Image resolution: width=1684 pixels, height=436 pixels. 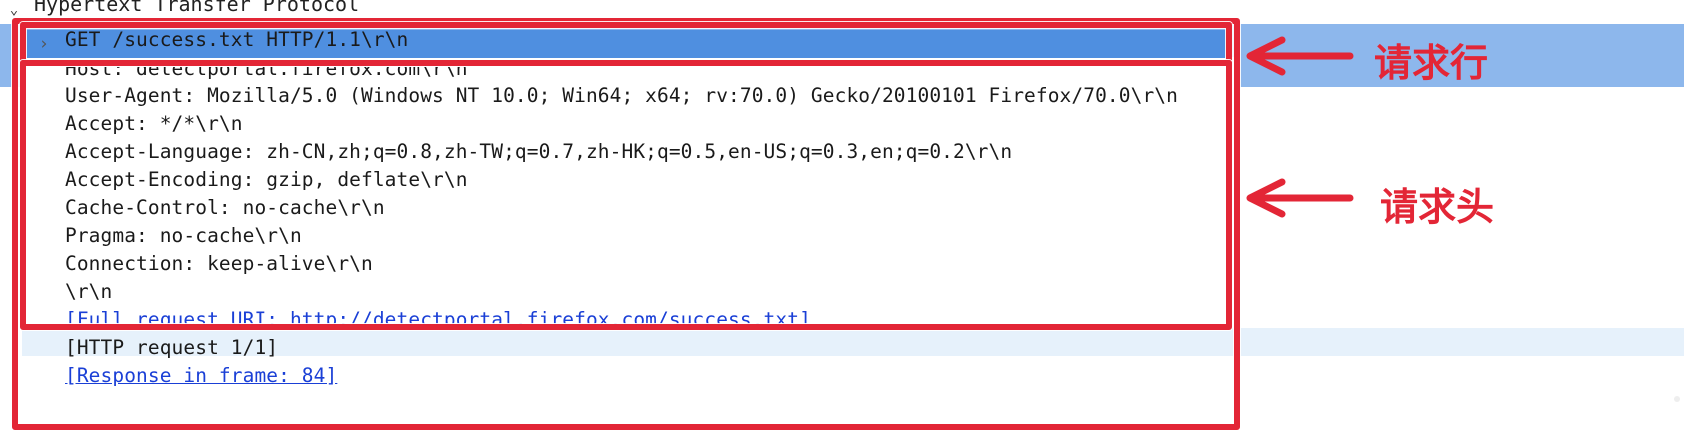 What do you see at coordinates (1431, 63) in the screenshot?
I see `request-line-label: 请求行` at bounding box center [1431, 63].